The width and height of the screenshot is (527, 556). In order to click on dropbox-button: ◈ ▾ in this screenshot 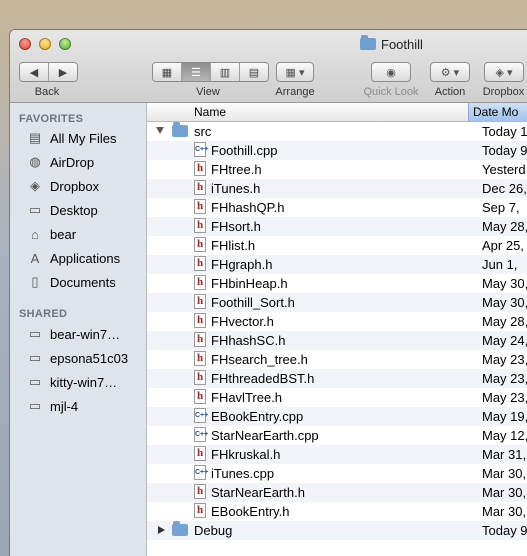, I will do `click(504, 72)`.